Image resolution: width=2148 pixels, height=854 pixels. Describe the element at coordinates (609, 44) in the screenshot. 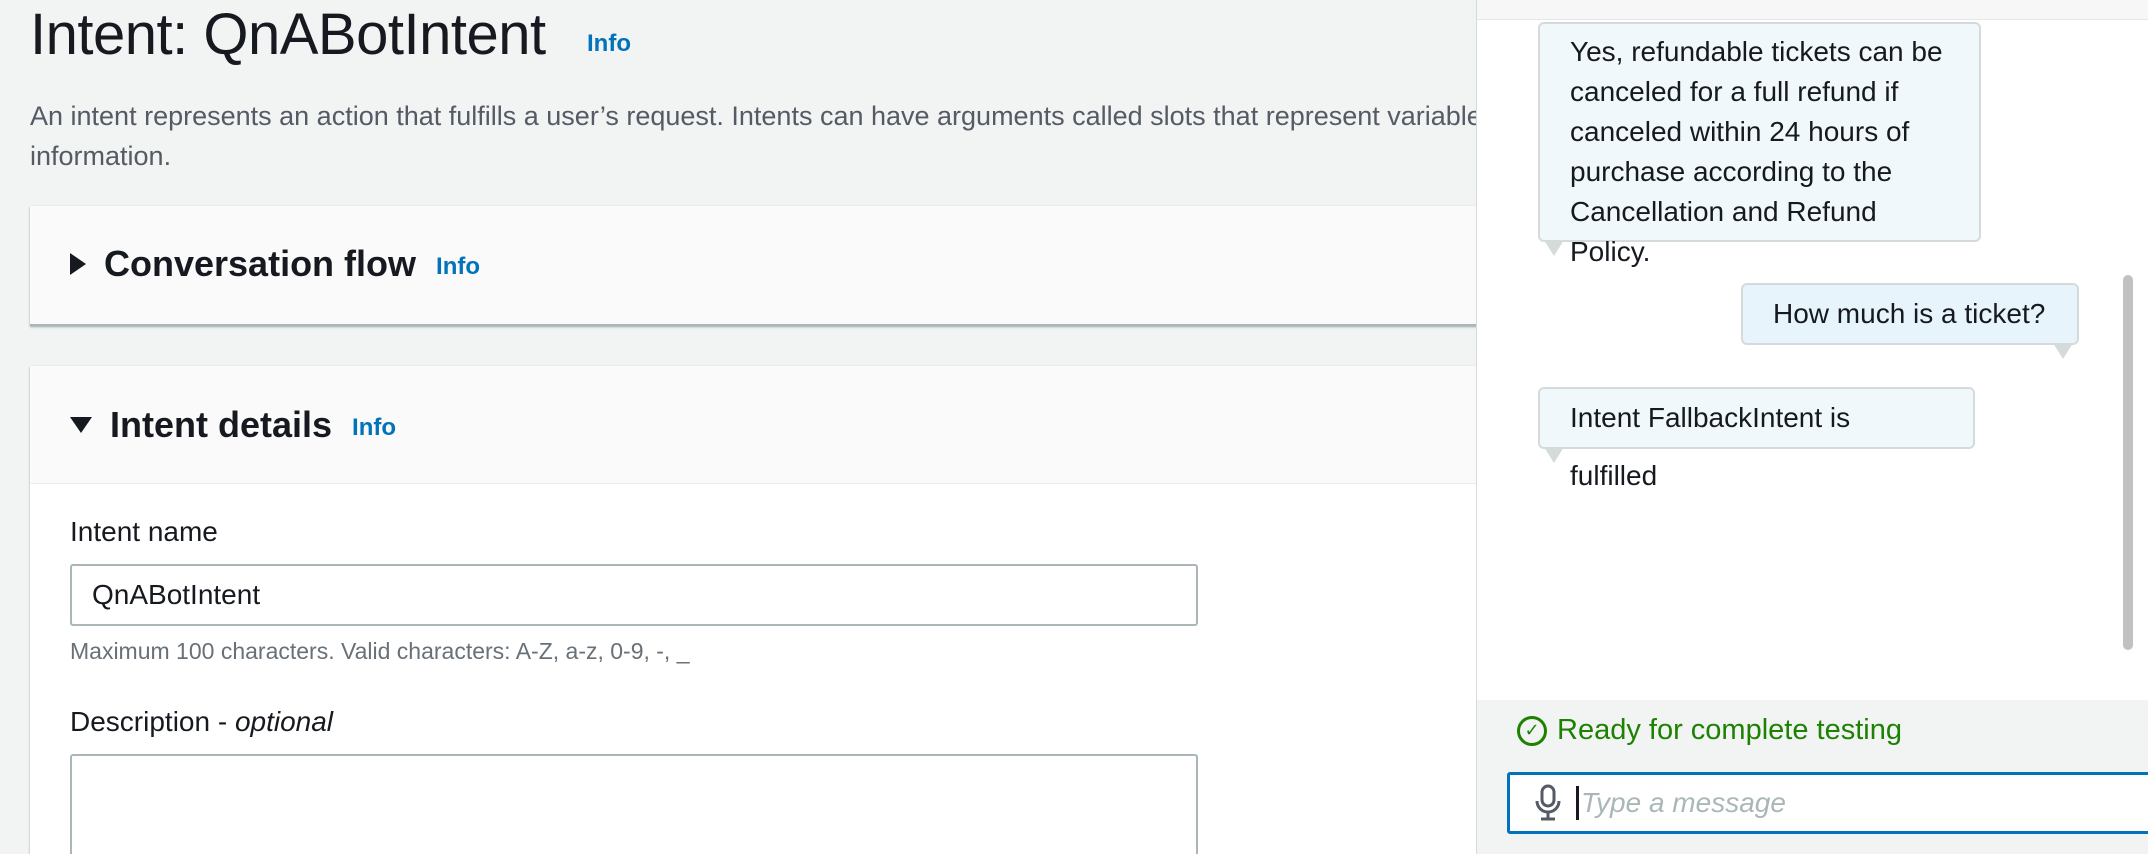

I see `title-info-link: Info` at that location.